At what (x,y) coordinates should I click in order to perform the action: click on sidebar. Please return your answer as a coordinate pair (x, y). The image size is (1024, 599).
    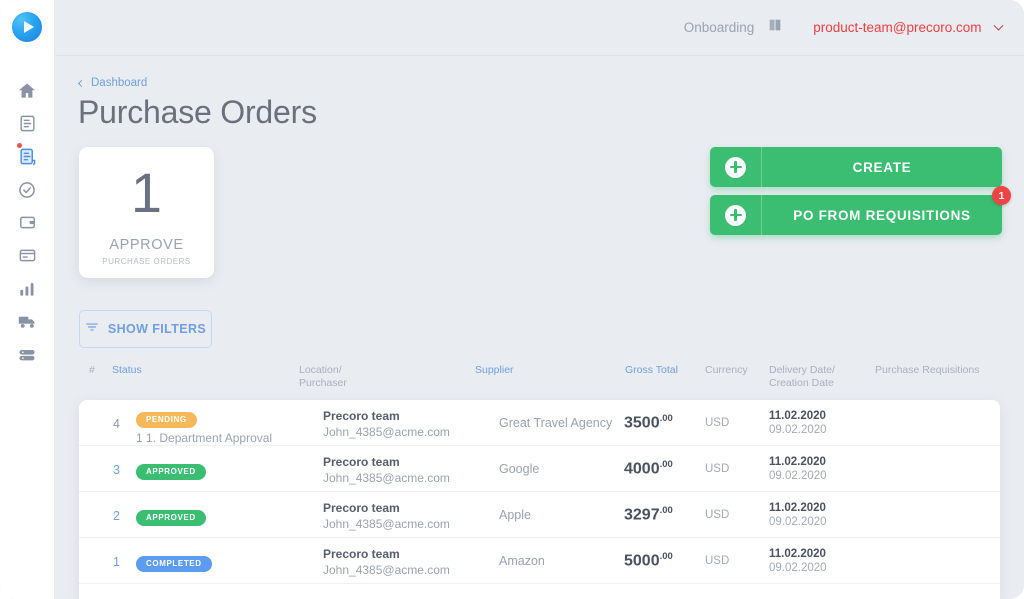
    Looking at the image, I should click on (27, 299).